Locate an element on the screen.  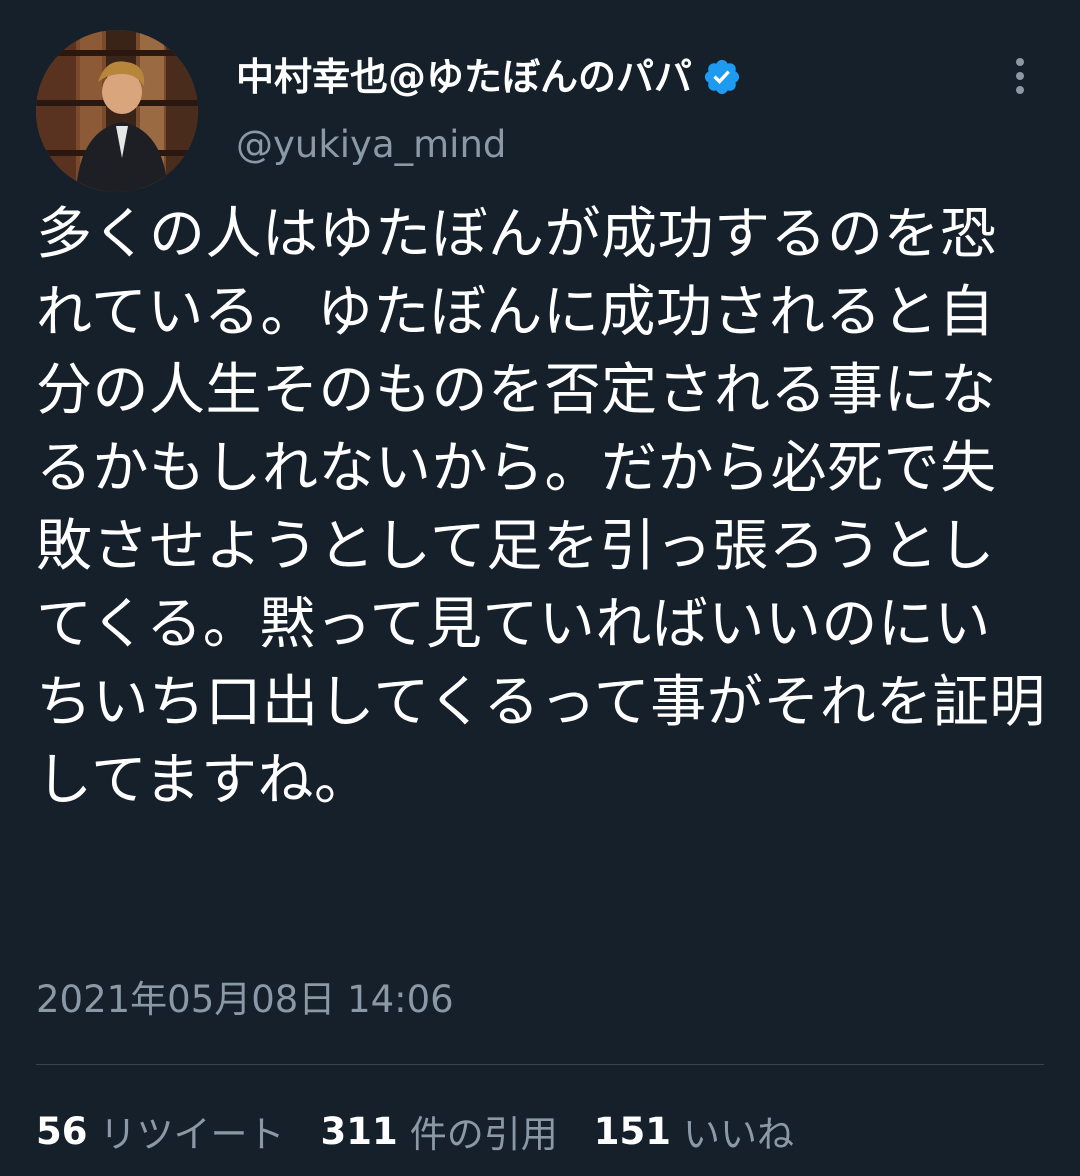
retweets-label: リツイート is located at coordinates (192, 1134).